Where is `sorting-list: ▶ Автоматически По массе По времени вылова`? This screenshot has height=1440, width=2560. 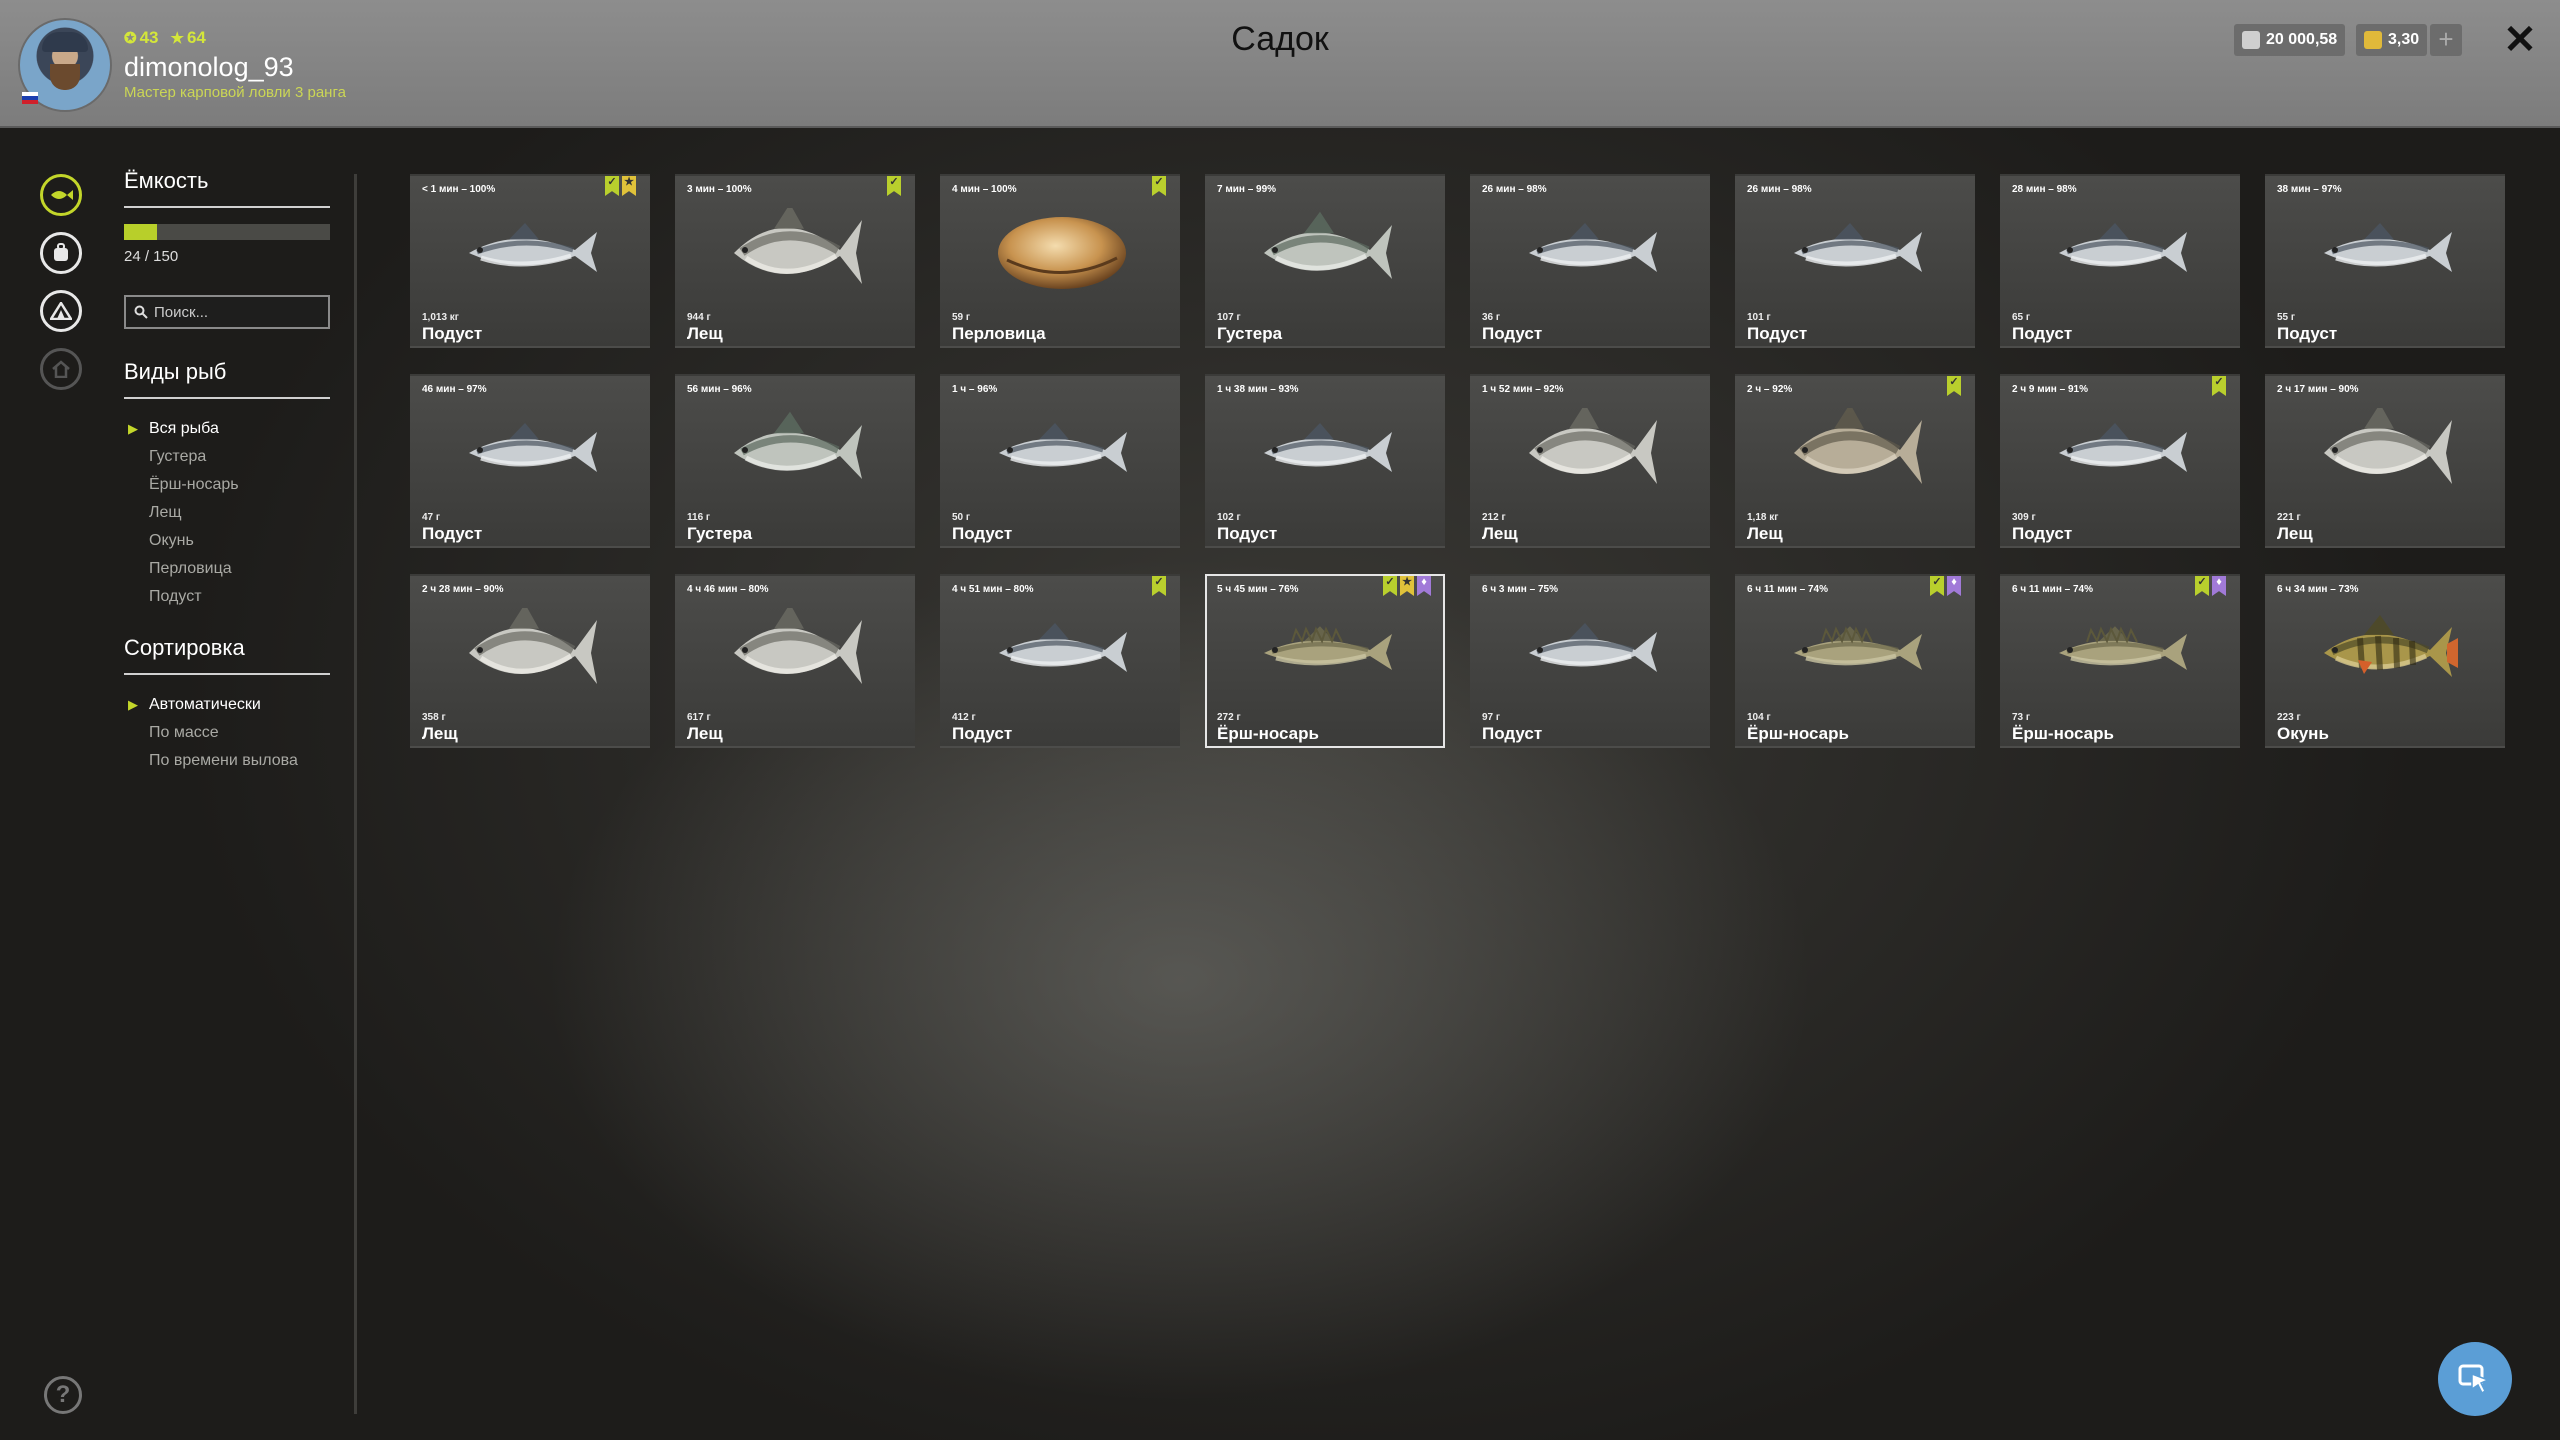 sorting-list: ▶ Автоматически По массе По времени вылова is located at coordinates (227, 733).